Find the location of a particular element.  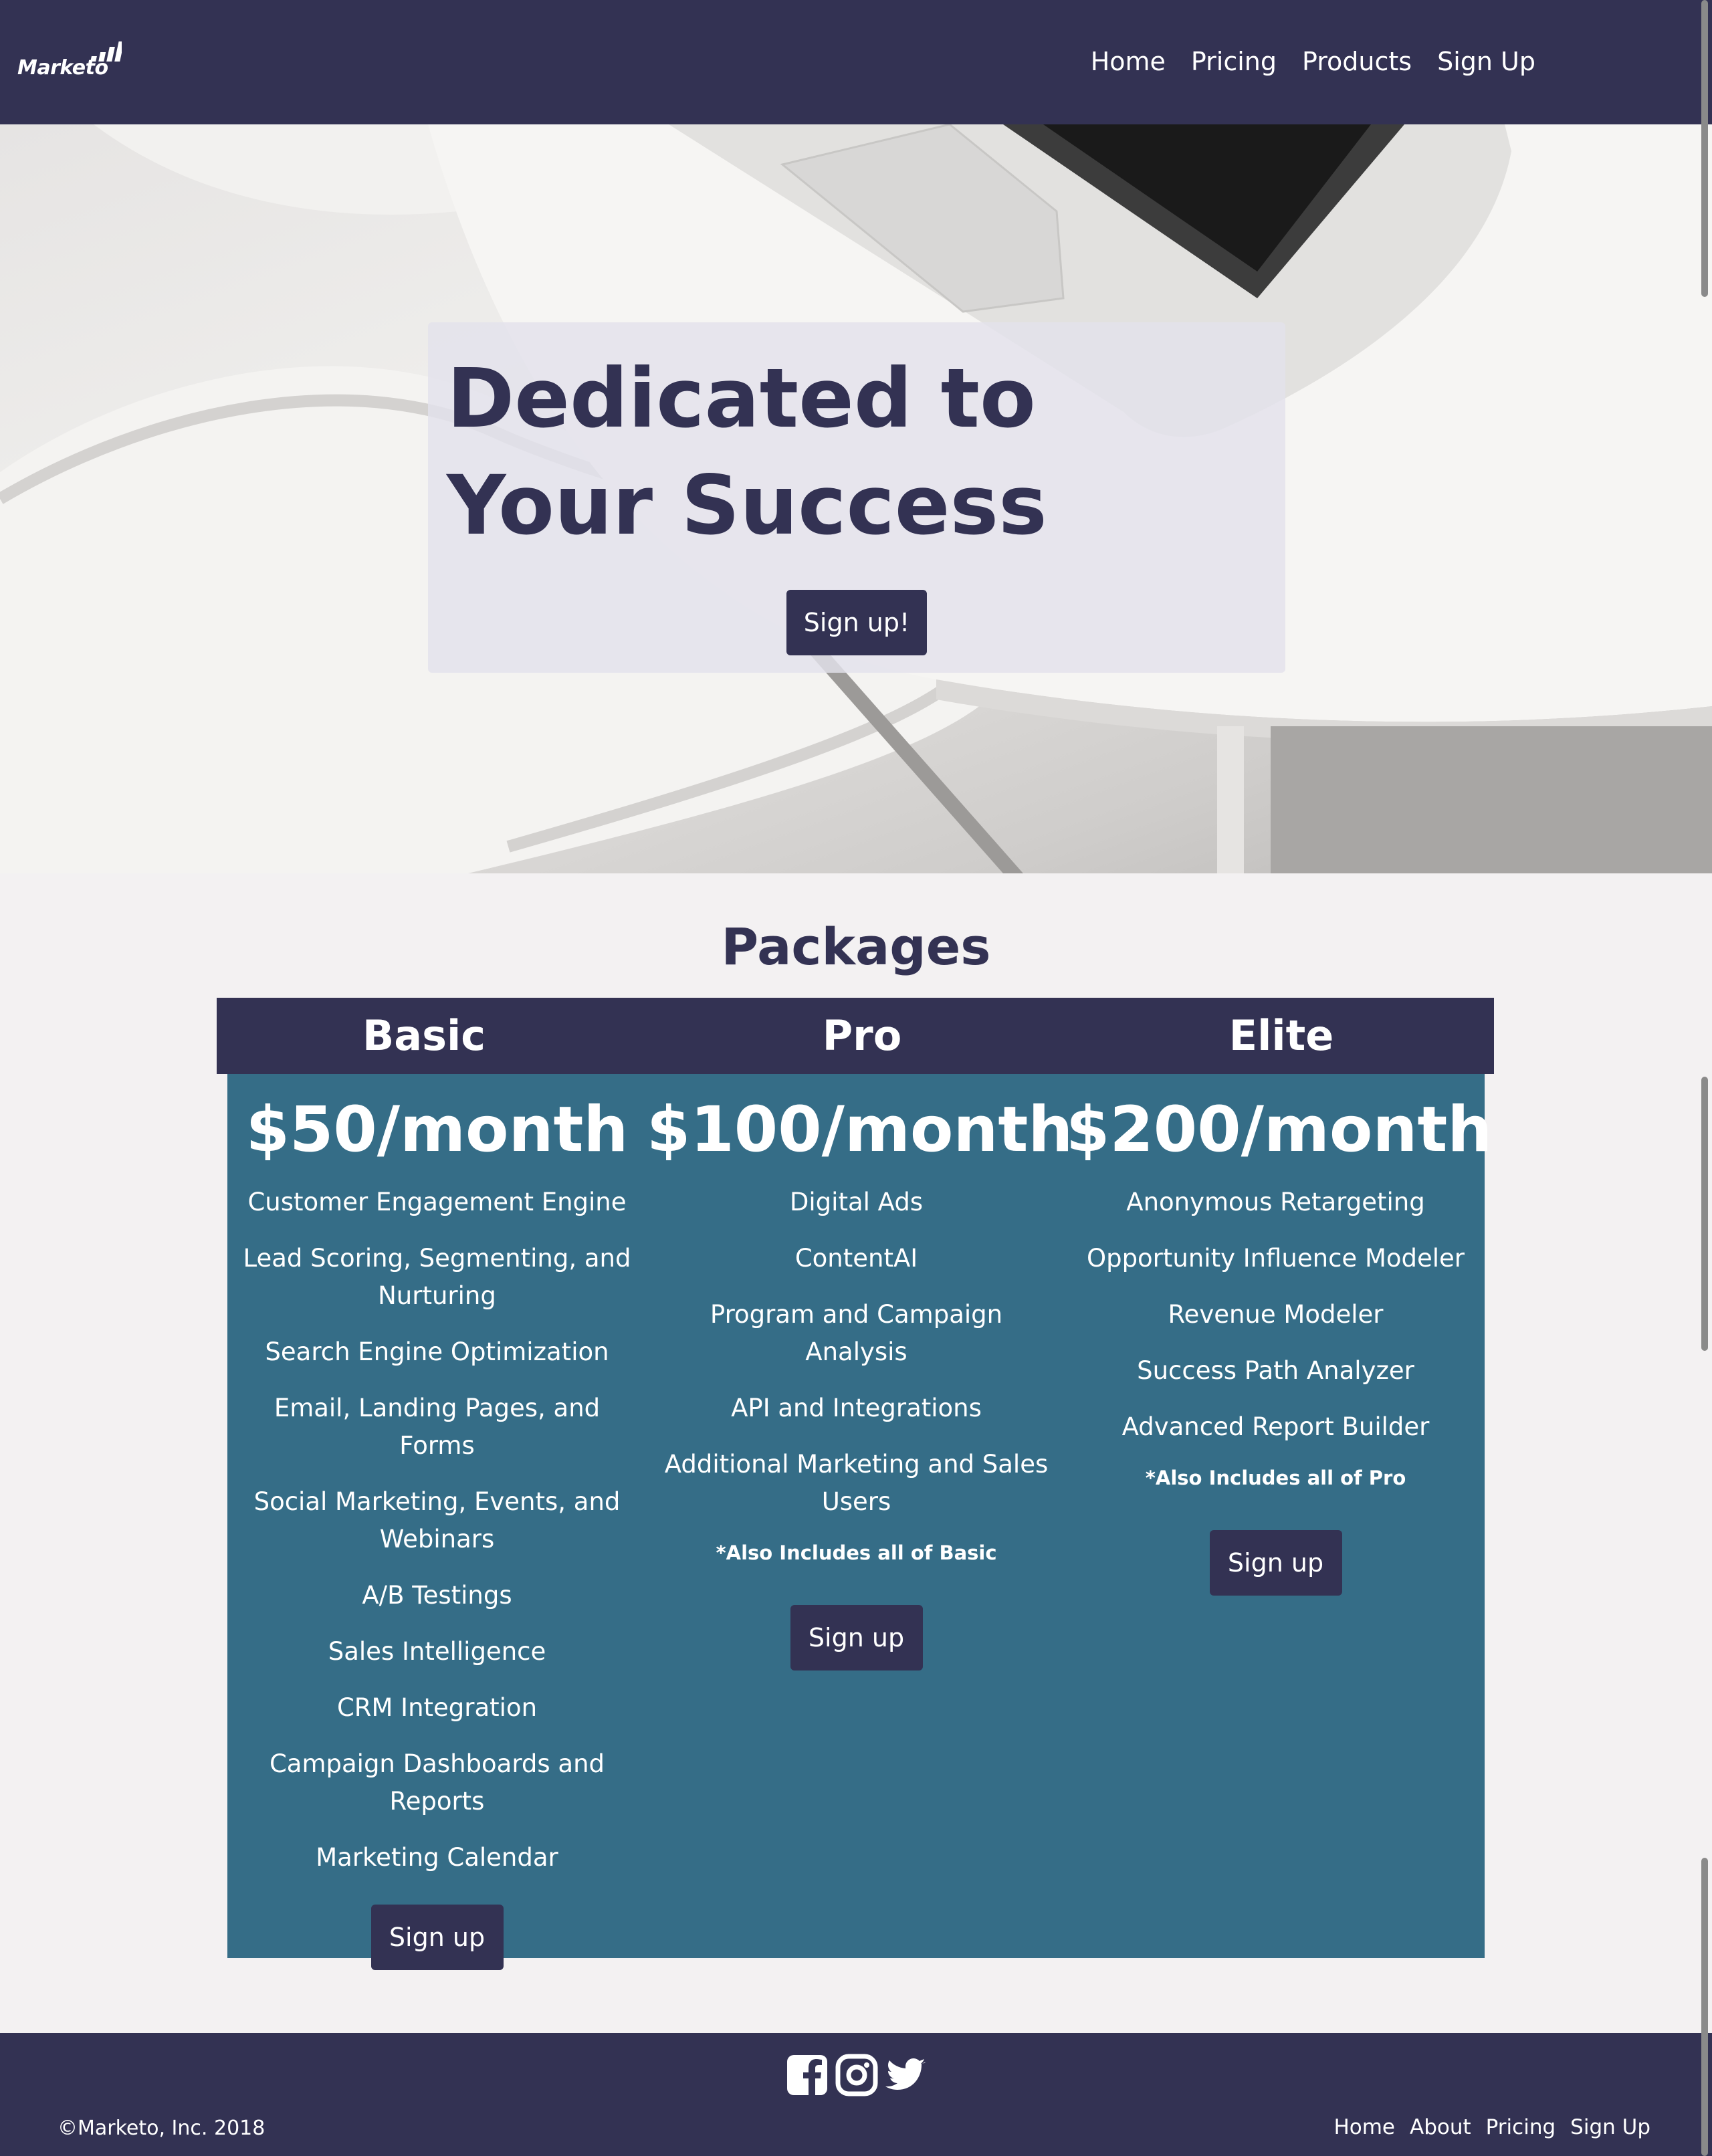

plan-price: $200/month is located at coordinates (1279, 1129).